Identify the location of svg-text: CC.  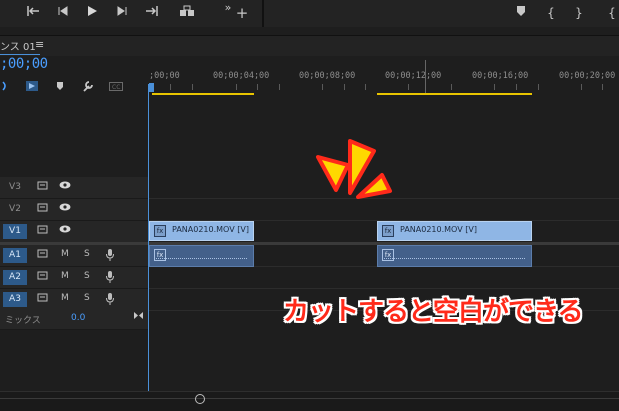
(116, 87).